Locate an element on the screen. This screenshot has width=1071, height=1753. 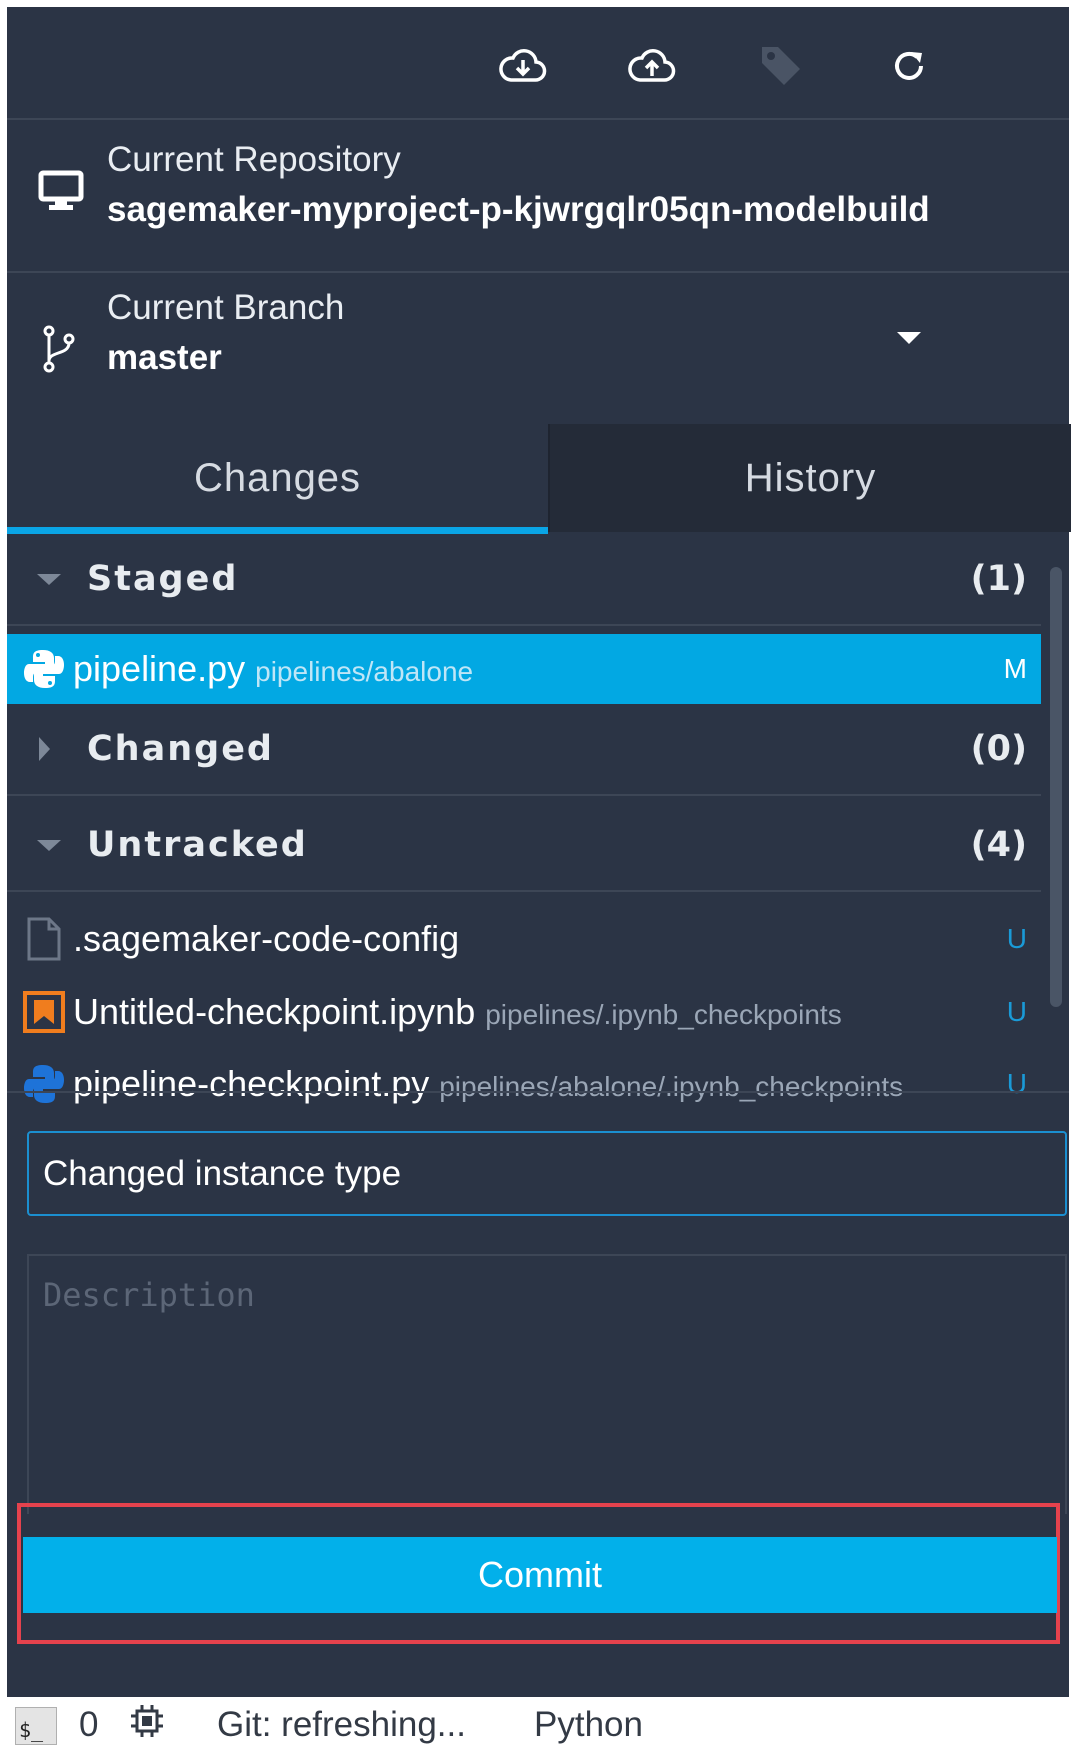
kernel-name: Python is located at coordinates (588, 1721).